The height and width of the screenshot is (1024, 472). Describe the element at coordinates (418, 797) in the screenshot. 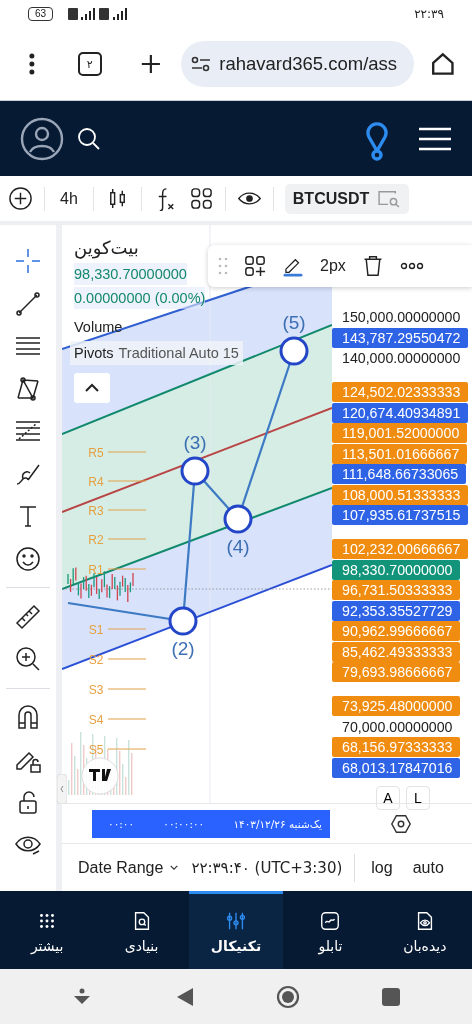

I see `scale-toggle-button: L` at that location.